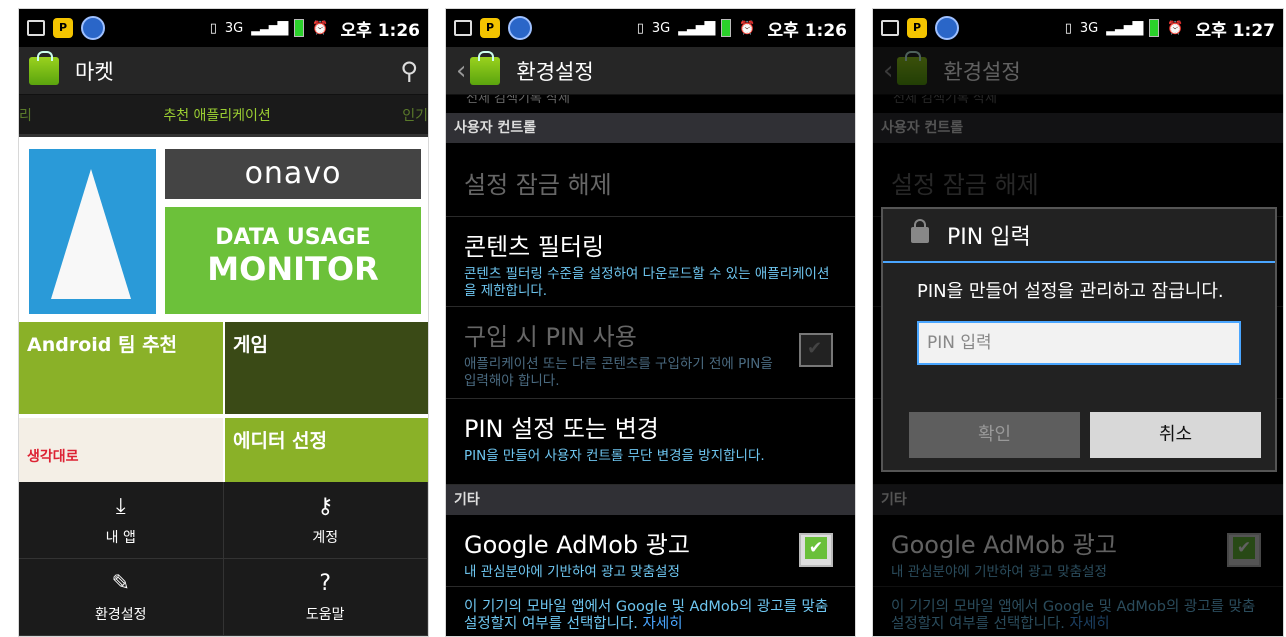 This screenshot has width=1286, height=637. What do you see at coordinates (1070, 291) in the screenshot?
I see `dialog-message: PIN을 만들어 설정을 관리하고 잠급니다.` at bounding box center [1070, 291].